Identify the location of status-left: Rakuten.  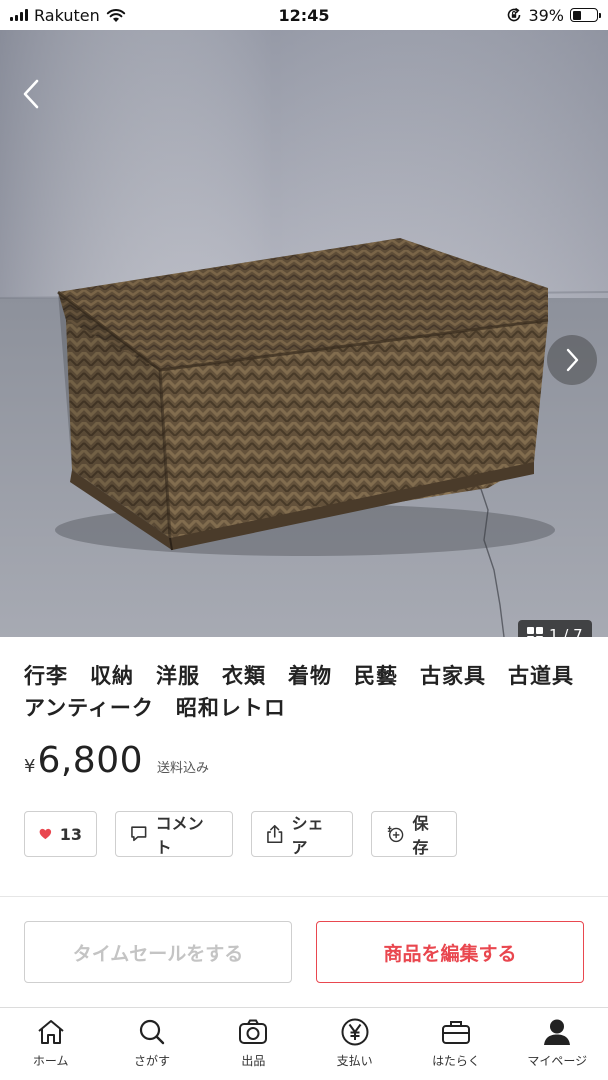
(110, 15).